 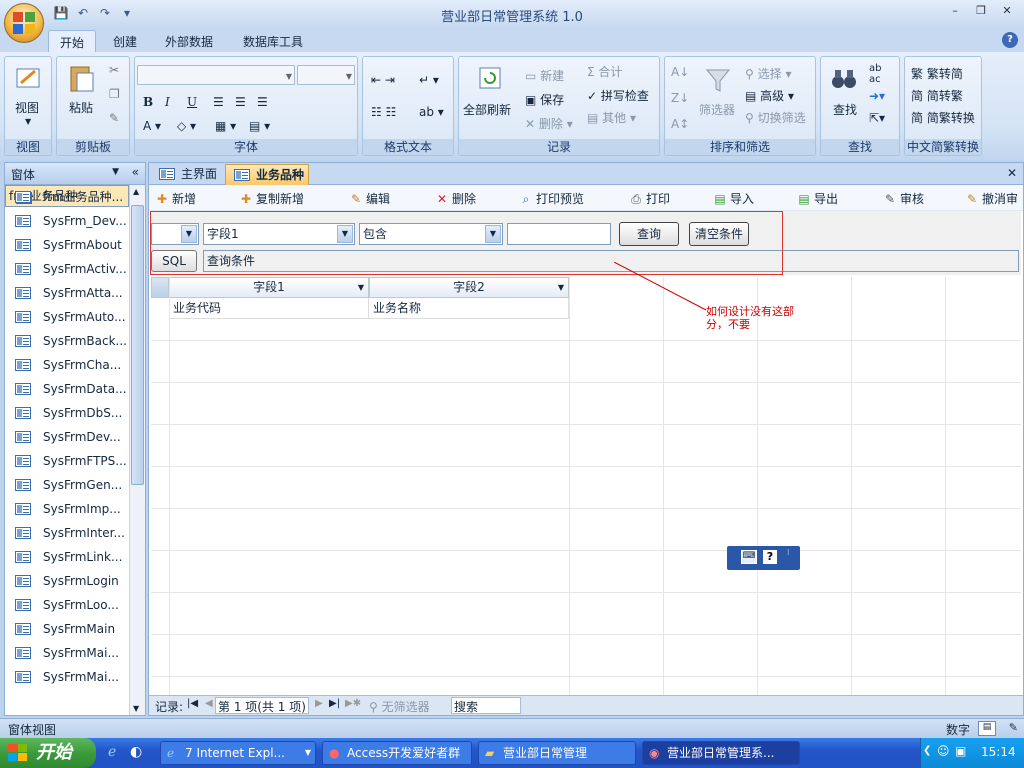 I want to click on edit-button: ✎ 编辑, so click(x=369, y=199).